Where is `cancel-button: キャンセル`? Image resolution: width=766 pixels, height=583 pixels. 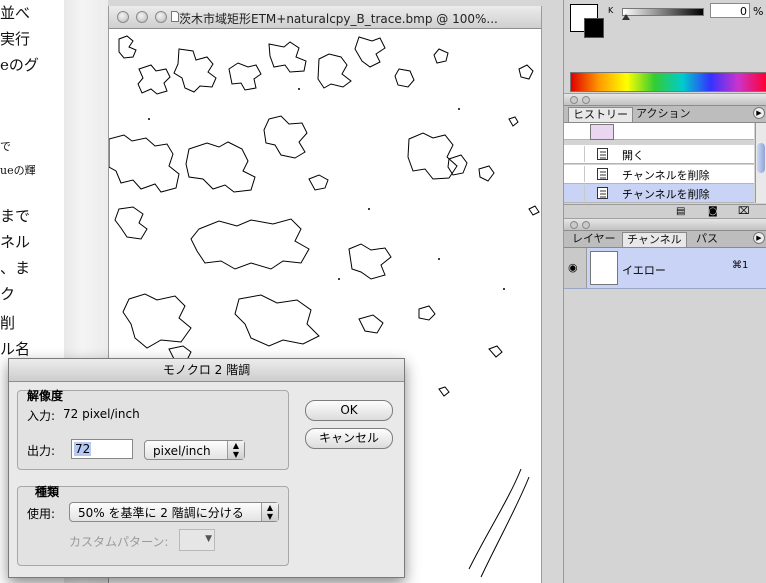
cancel-button: キャンセル is located at coordinates (349, 438).